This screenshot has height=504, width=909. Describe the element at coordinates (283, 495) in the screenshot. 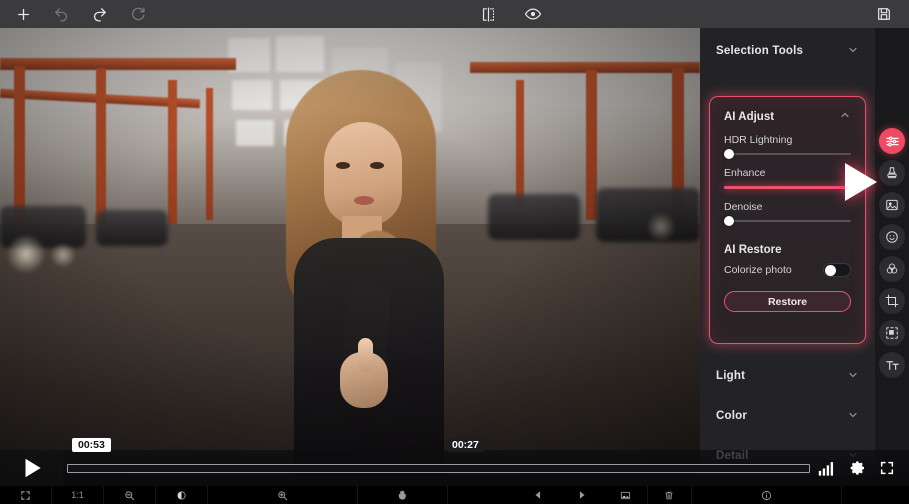

I see `zoom-in-icon` at that location.